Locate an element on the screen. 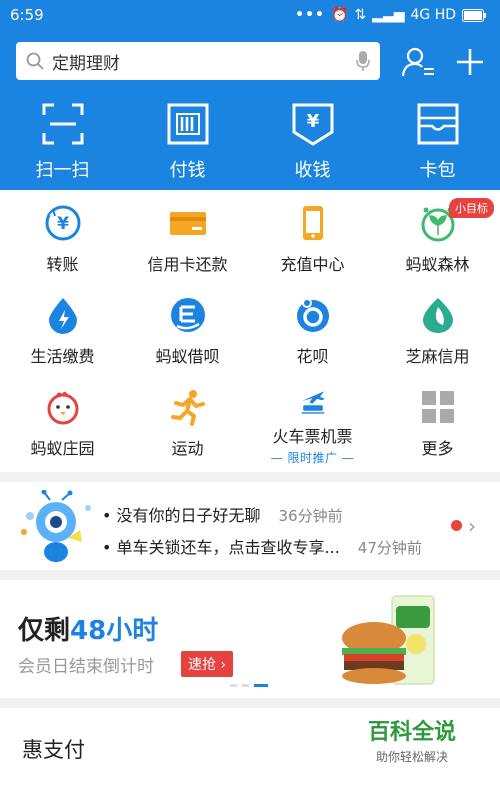 The image size is (500, 790). service-more-label: 更多 is located at coordinates (437, 448).